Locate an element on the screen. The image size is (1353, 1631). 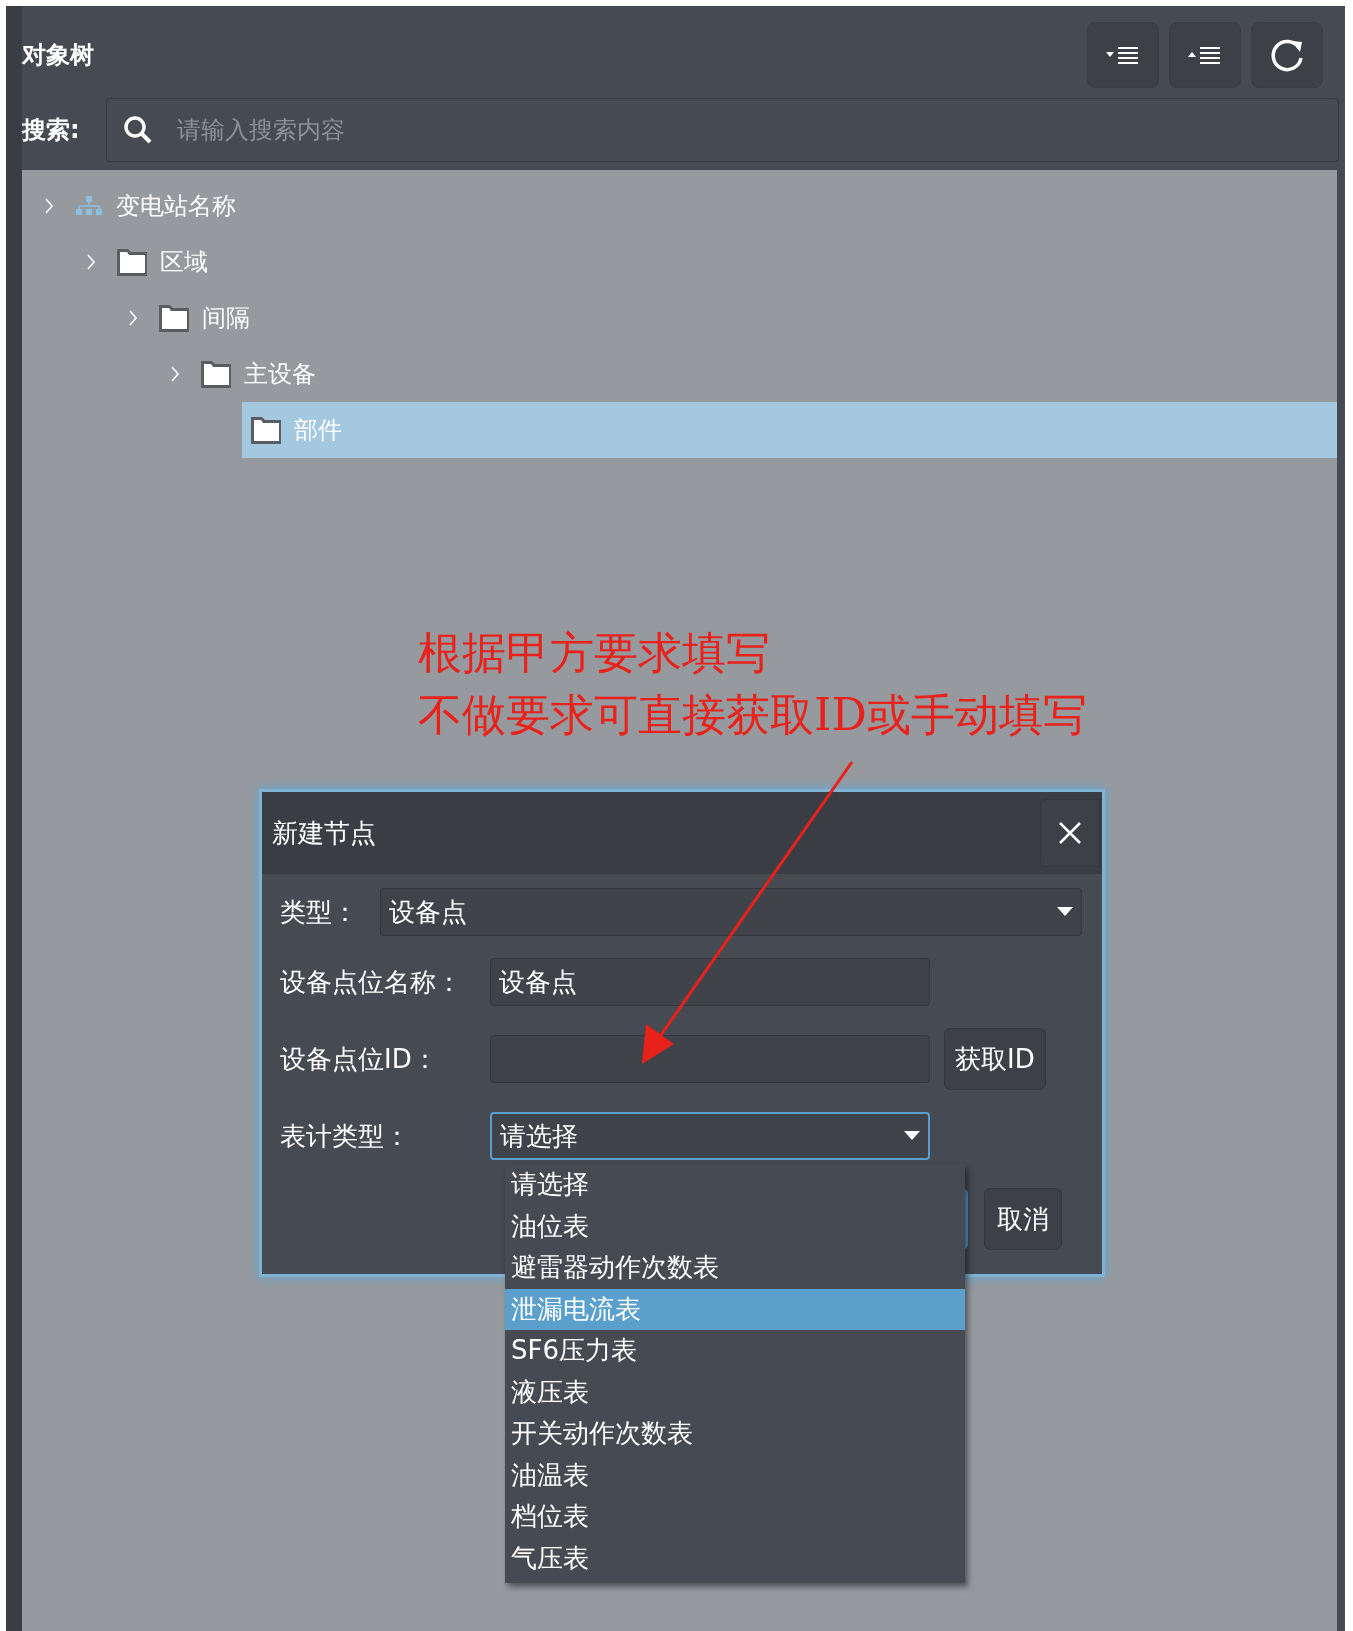
search-label: 搜索: is located at coordinates (51, 130).